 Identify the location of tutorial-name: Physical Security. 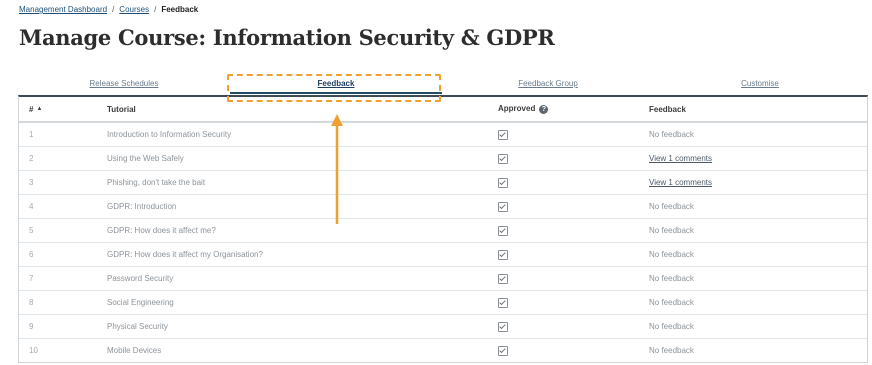
(292, 326).